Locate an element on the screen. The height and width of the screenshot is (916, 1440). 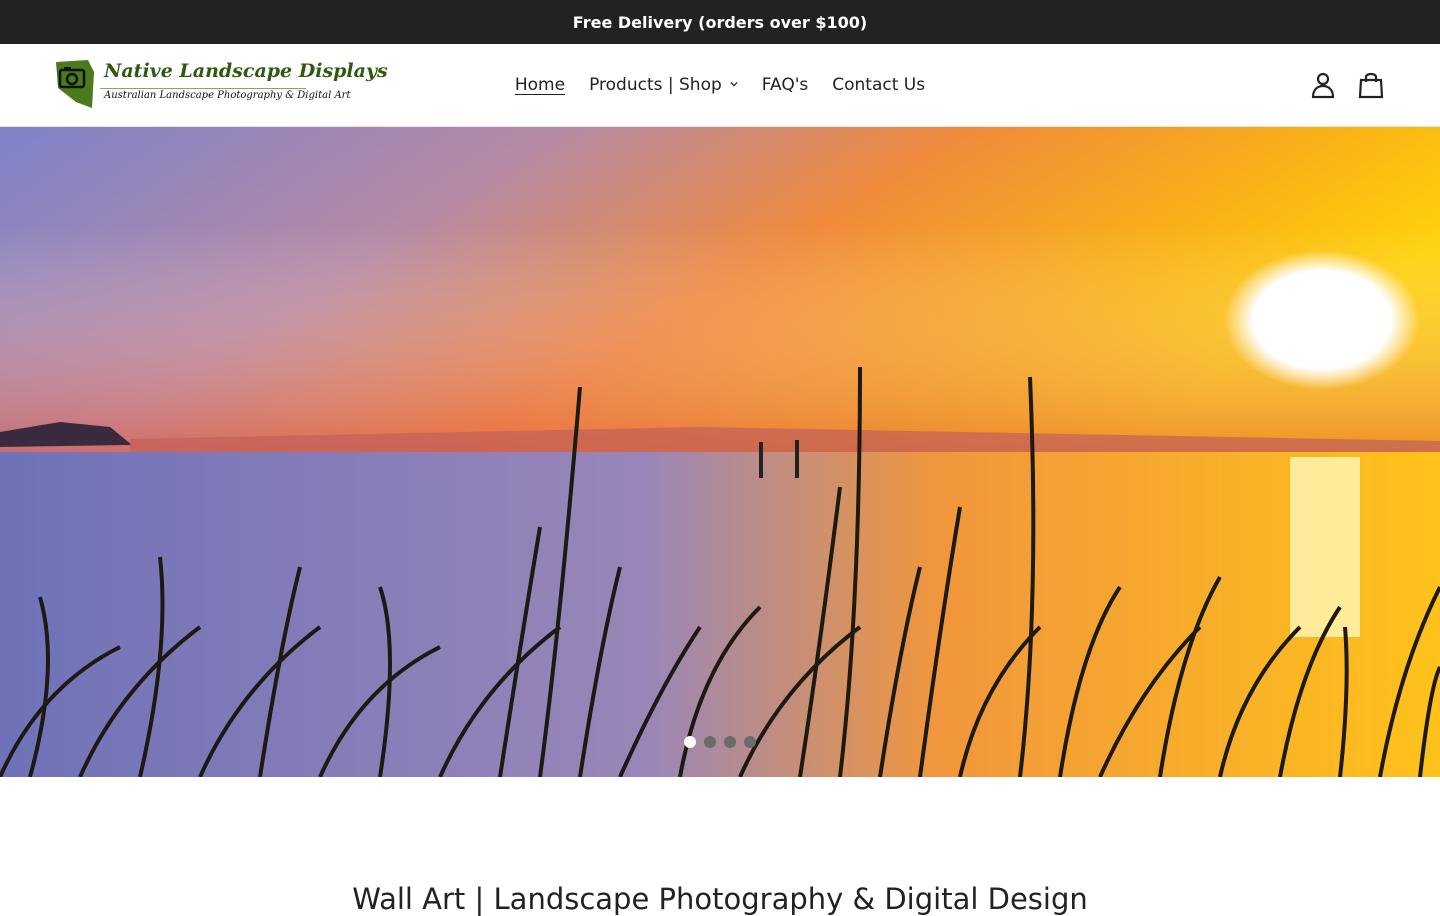
nav-item-contact-us: Contact Us is located at coordinates (878, 85).